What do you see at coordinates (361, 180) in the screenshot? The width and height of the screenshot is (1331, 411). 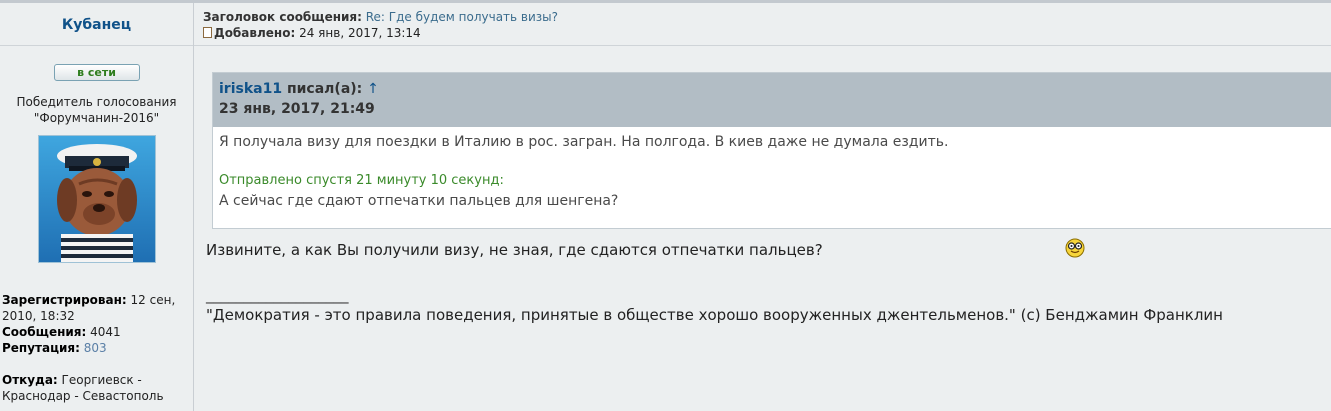 I see `quote-added-note: Отправлено спустя 21 минуту 10 секунд:` at bounding box center [361, 180].